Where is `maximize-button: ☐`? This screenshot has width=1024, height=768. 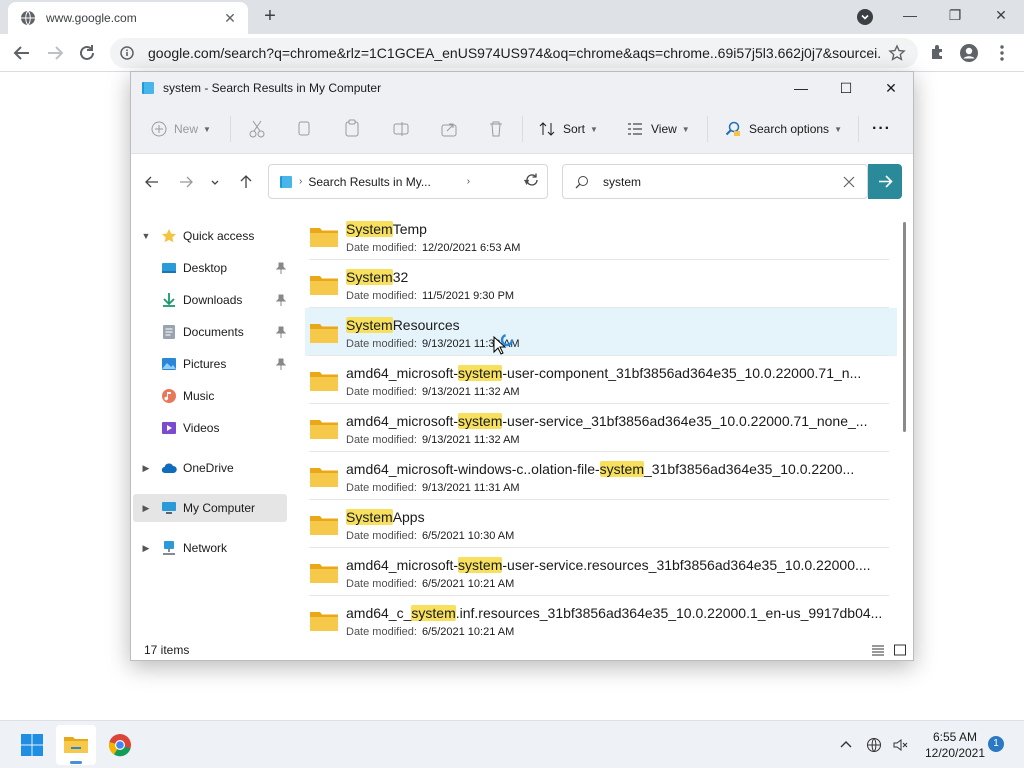 maximize-button: ☐ is located at coordinates (846, 88).